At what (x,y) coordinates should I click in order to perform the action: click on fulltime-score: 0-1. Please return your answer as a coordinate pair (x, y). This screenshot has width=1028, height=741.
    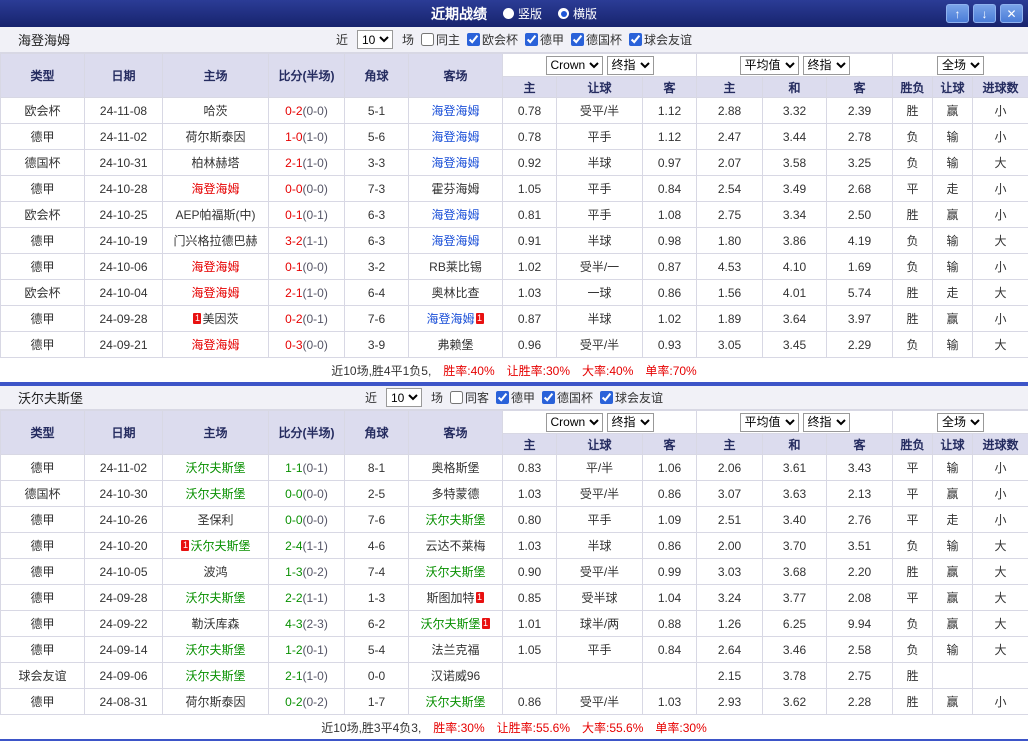
    Looking at the image, I should click on (293, 267).